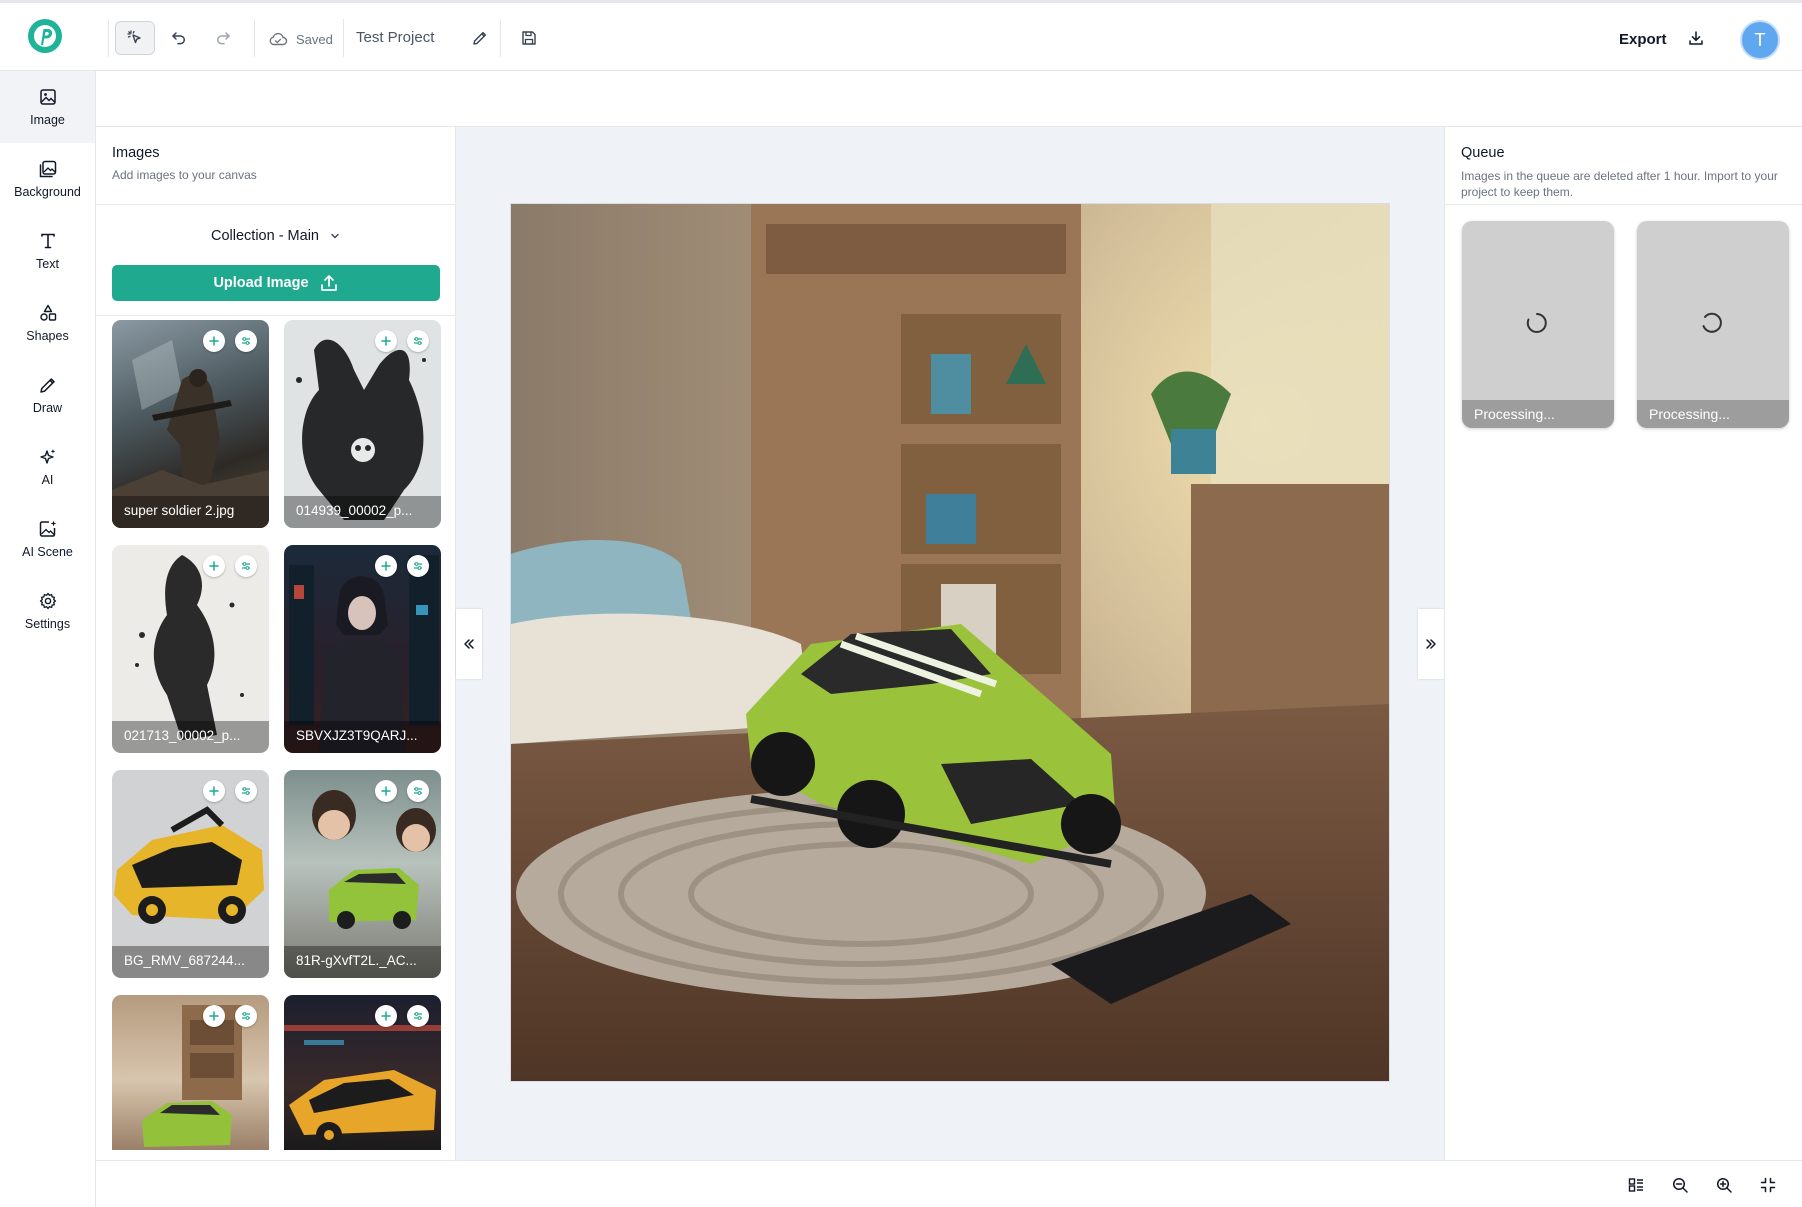 The width and height of the screenshot is (1802, 1207). What do you see at coordinates (276, 283) in the screenshot?
I see `upload-image-button: Upload Image` at bounding box center [276, 283].